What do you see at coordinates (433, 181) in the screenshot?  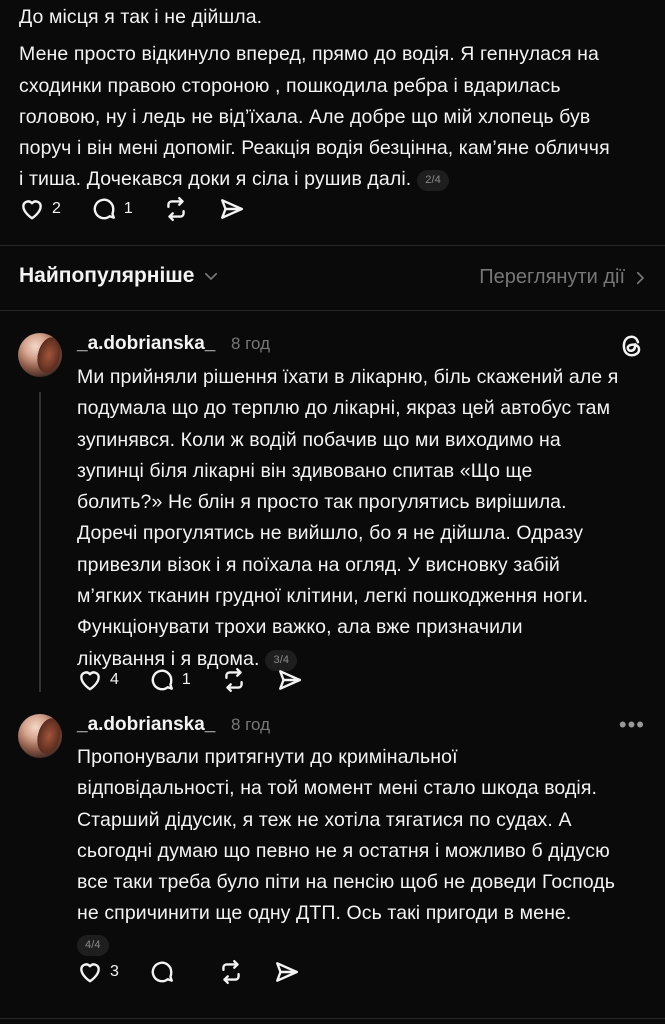 I see `thread-pager: 2/4` at bounding box center [433, 181].